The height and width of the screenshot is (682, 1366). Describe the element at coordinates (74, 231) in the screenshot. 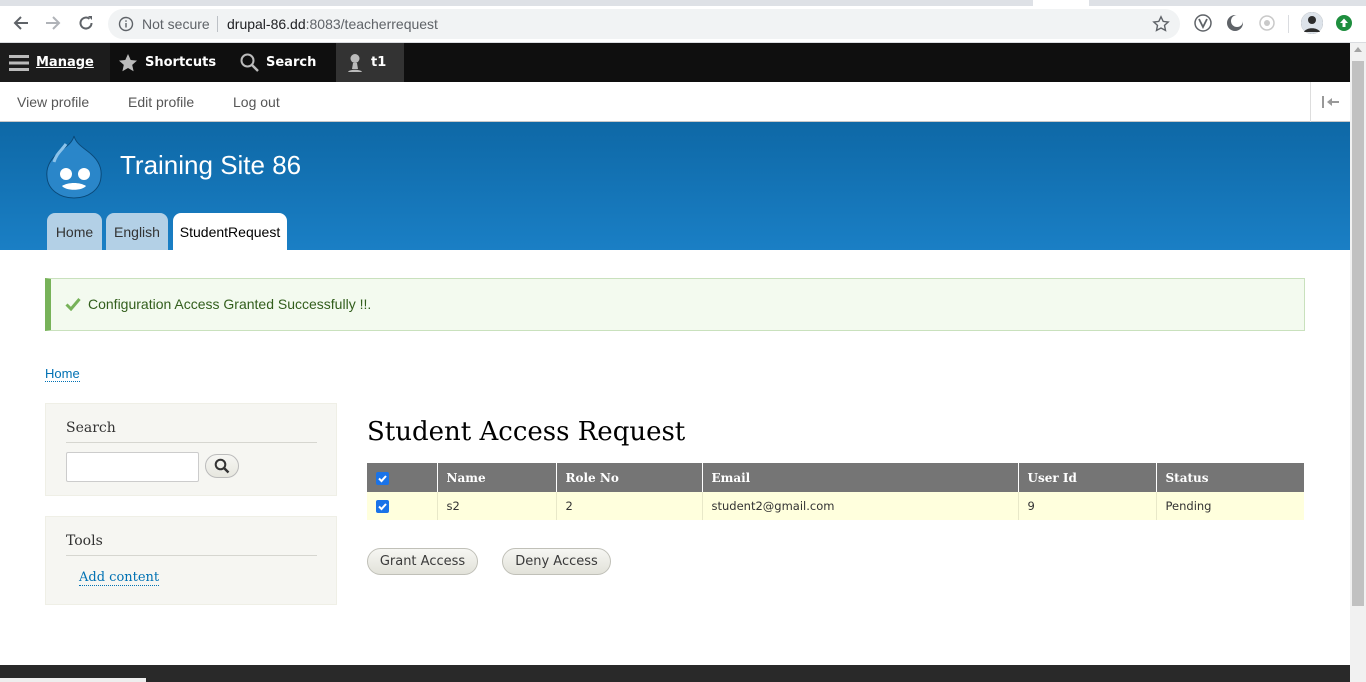

I see `tab-home: Home` at that location.